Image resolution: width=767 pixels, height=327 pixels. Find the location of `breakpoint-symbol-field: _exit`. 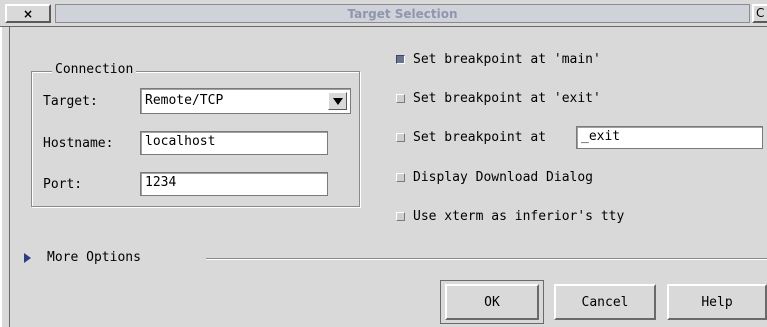

breakpoint-symbol-field: _exit is located at coordinates (669, 137).